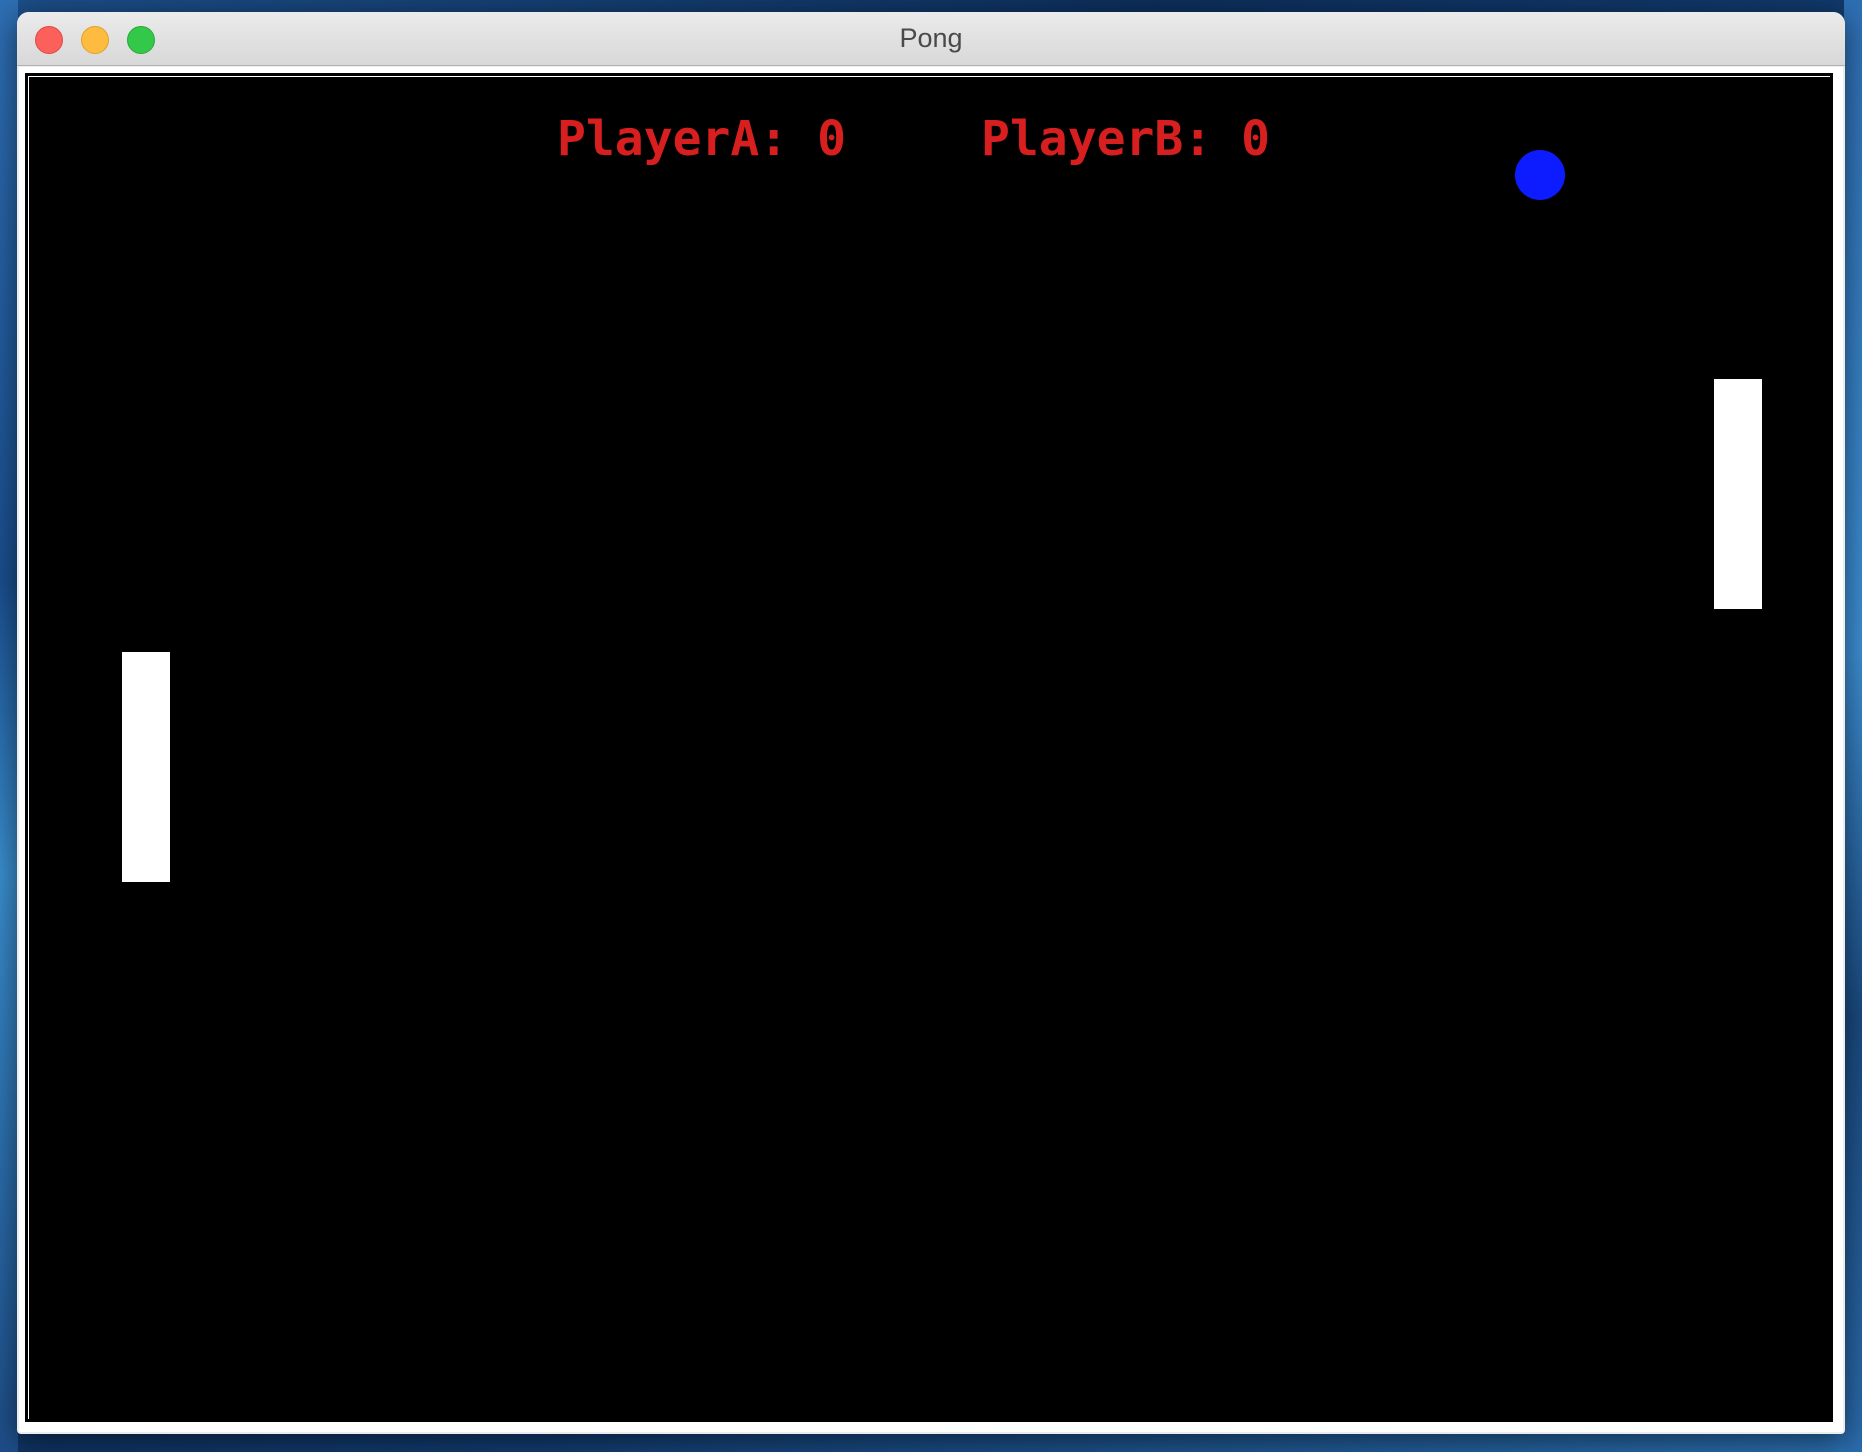 The width and height of the screenshot is (1862, 1452). I want to click on paddle-player-a, so click(146, 767).